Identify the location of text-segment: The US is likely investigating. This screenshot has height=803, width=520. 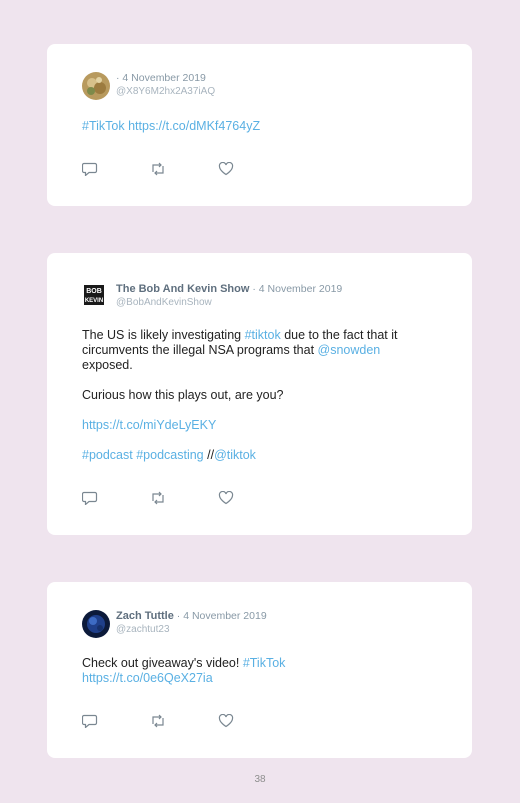
(163, 335).